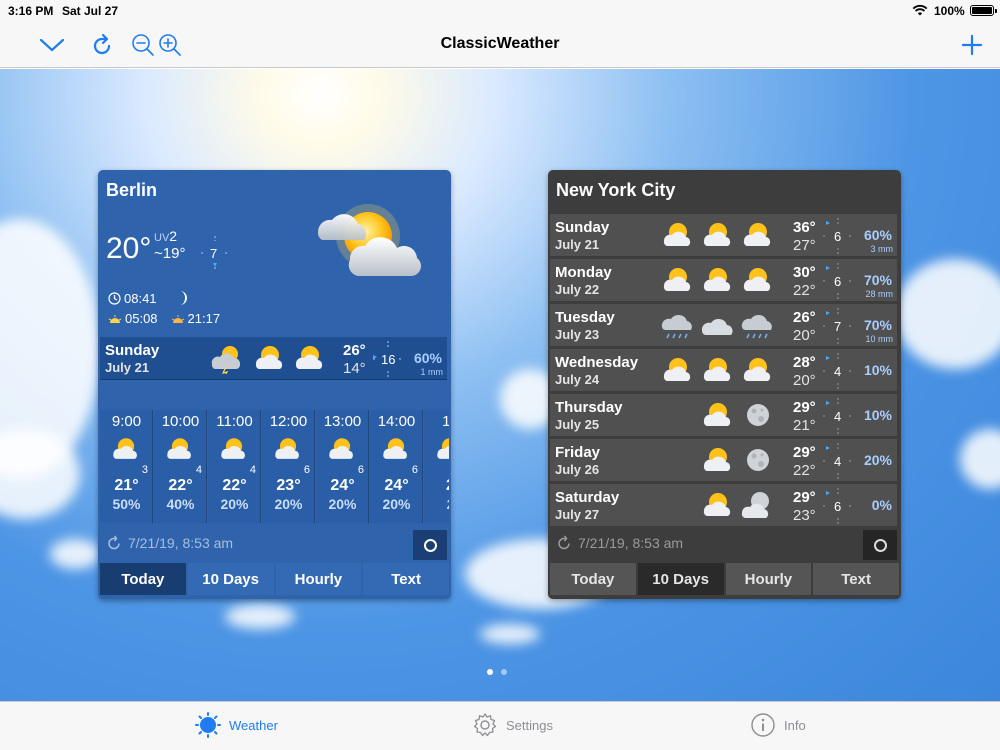  I want to click on hour-column: 14:00 6 24° 20%, so click(396, 466).